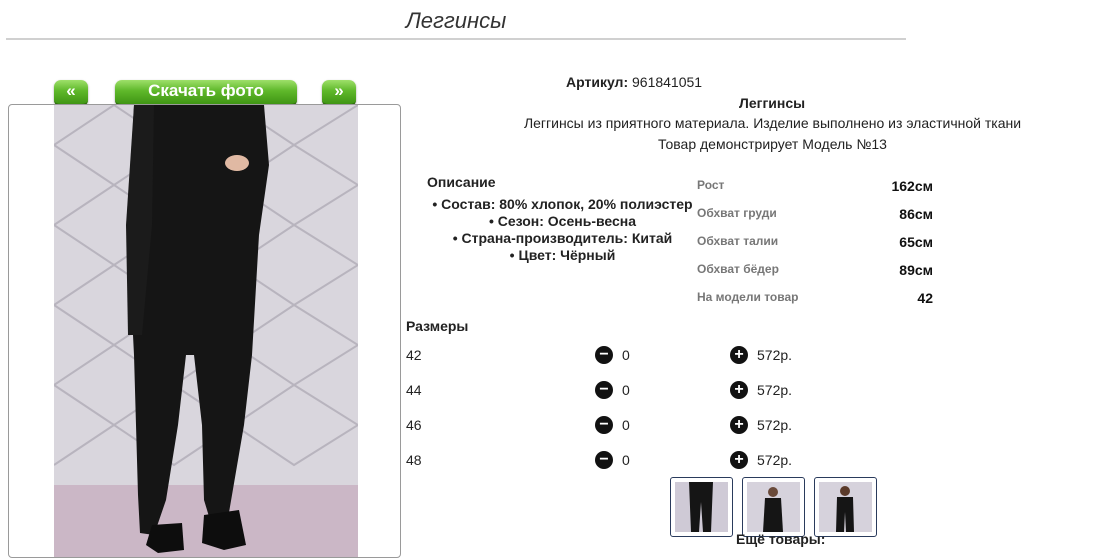 The image size is (1109, 558). What do you see at coordinates (206, 93) in the screenshot?
I see `download-photo-button: Скачать фото` at bounding box center [206, 93].